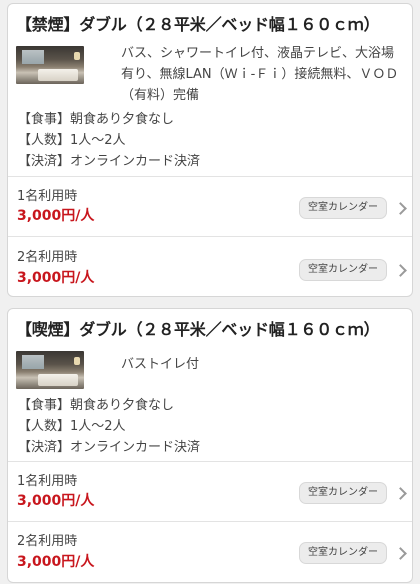 This screenshot has width=420, height=584. What do you see at coordinates (198, 329) in the screenshot?
I see `room-title: 【喫煙】ダブル（２８平米／ベッド幅１６０ｃｍ）` at bounding box center [198, 329].